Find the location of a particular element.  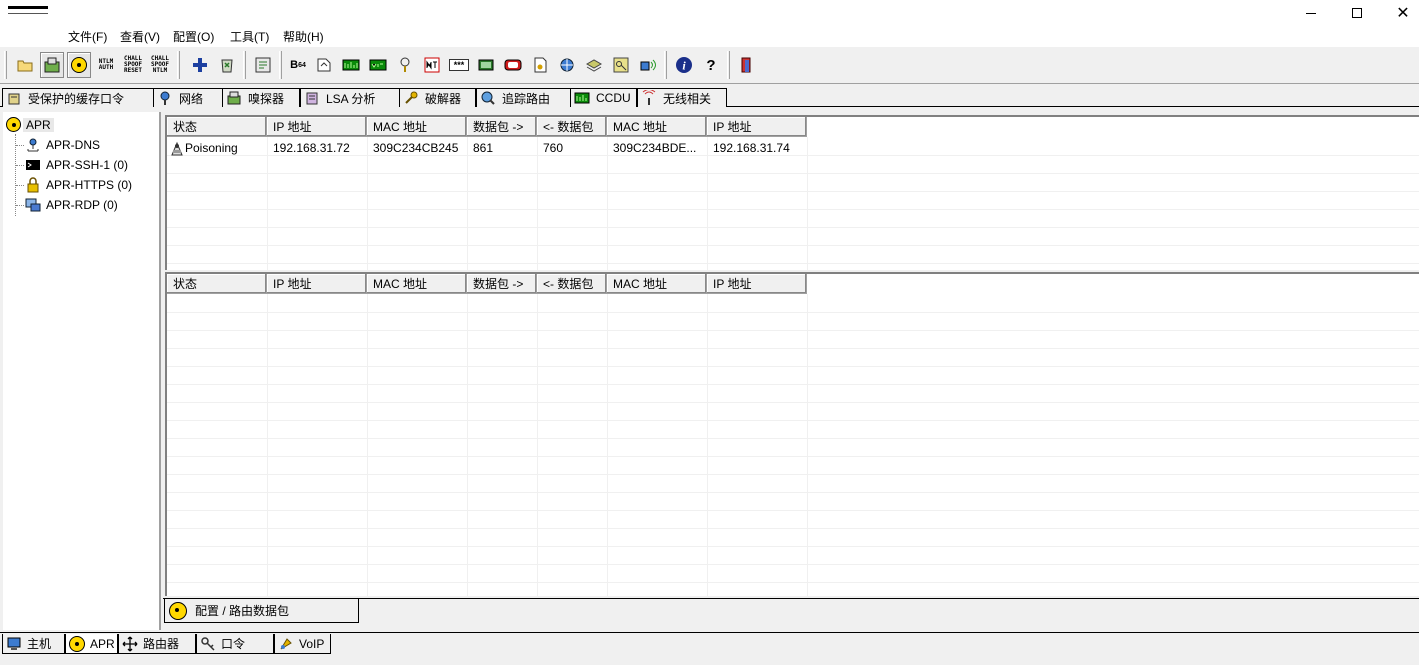

wireless-button is located at coordinates (405, 65).